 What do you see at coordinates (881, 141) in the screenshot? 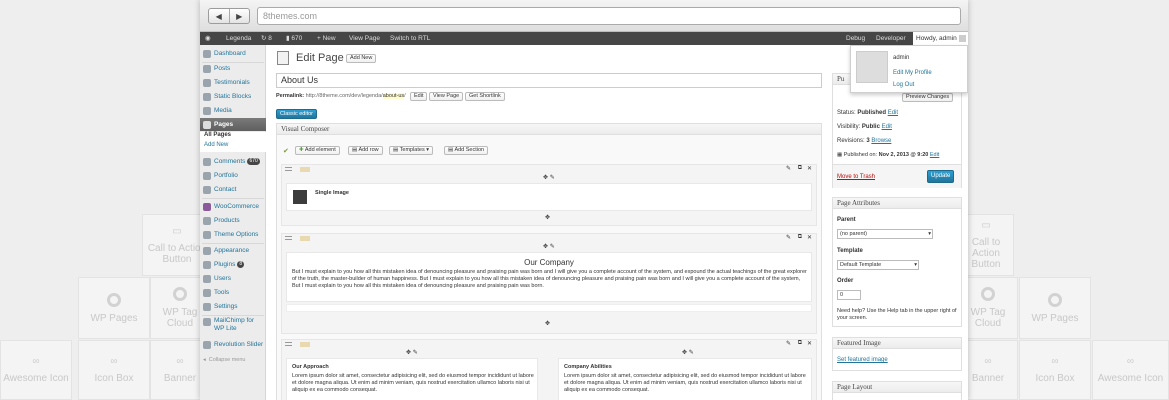
I see `browse-revisions-link: Browse` at bounding box center [881, 141].